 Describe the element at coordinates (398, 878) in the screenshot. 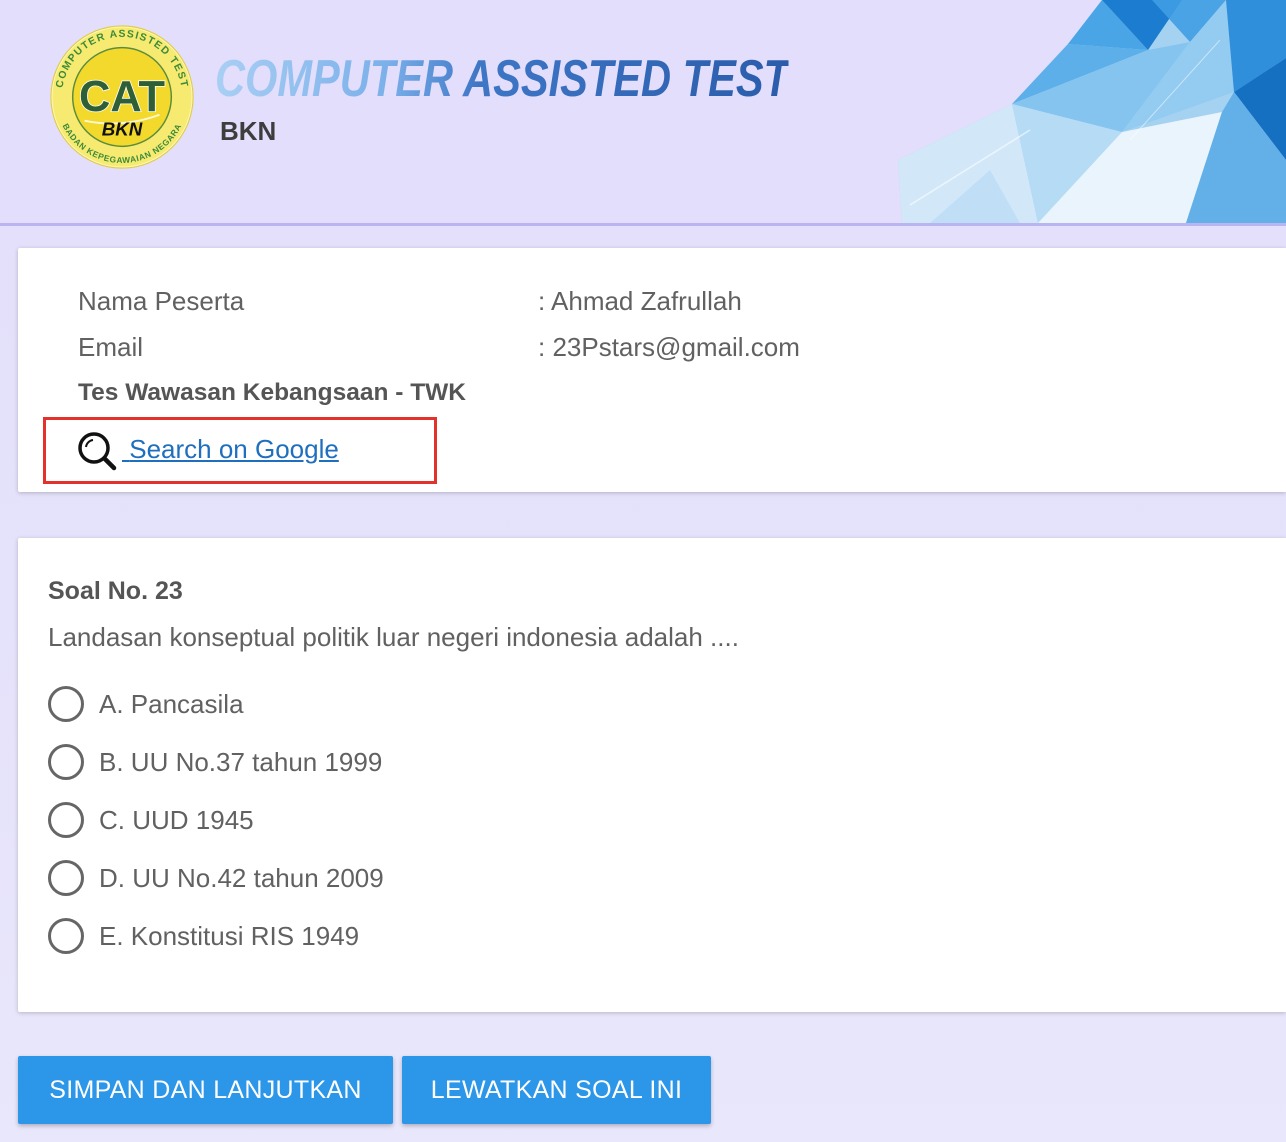

I see `answer-option-d: D. UU No.42 tahun 2009` at that location.